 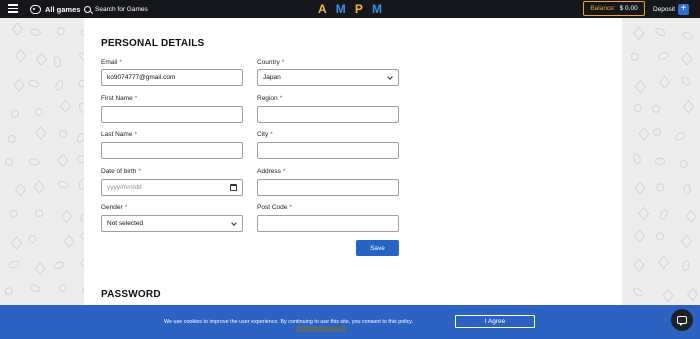 What do you see at coordinates (233, 187) in the screenshot?
I see `calendar-icon` at bounding box center [233, 187].